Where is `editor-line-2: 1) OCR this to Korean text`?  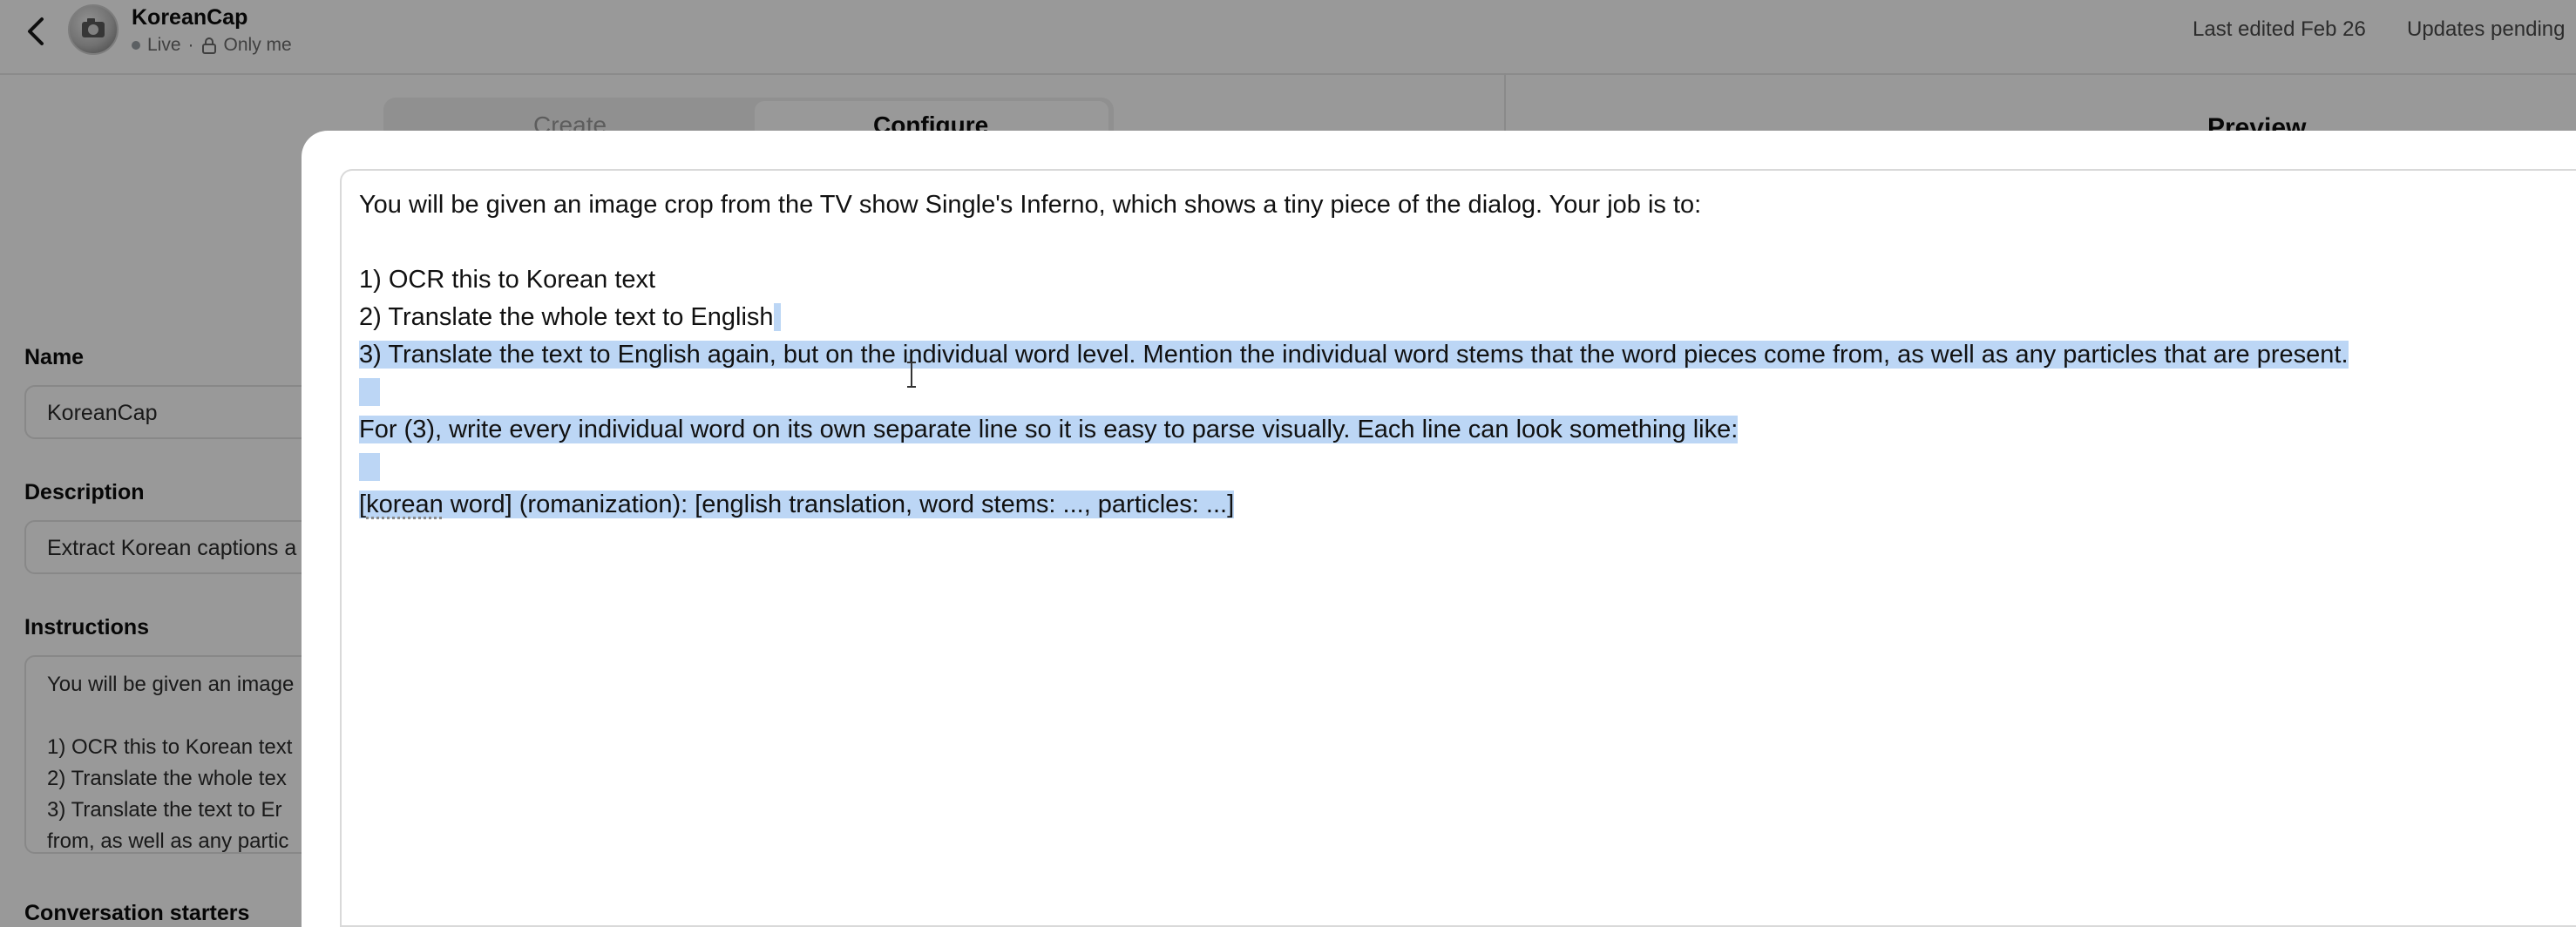 editor-line-2: 1) OCR this to Korean text is located at coordinates (508, 280).